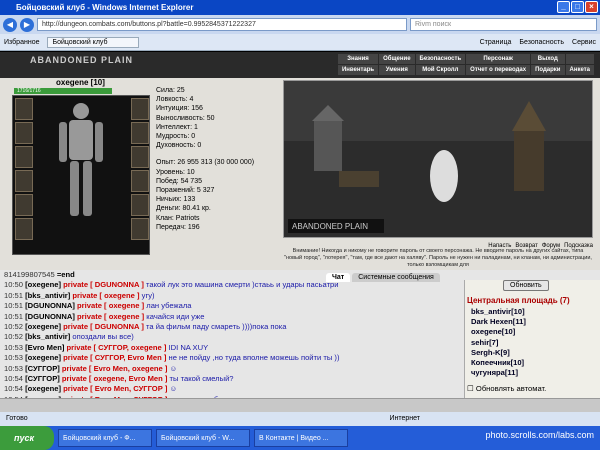 The image size is (600, 450). Describe the element at coordinates (14, 337) in the screenshot. I see `chat-time: 10:52` at that location.